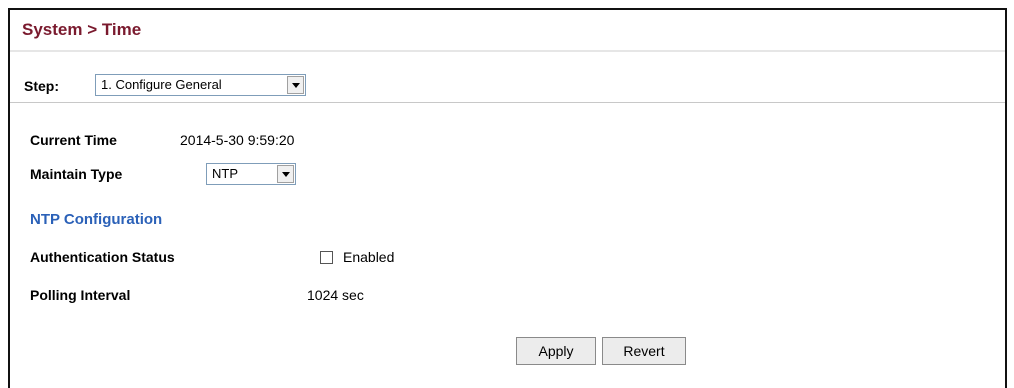 The height and width of the screenshot is (388, 1014). What do you see at coordinates (326, 257) in the screenshot?
I see `auth-enabled-checkbox` at bounding box center [326, 257].